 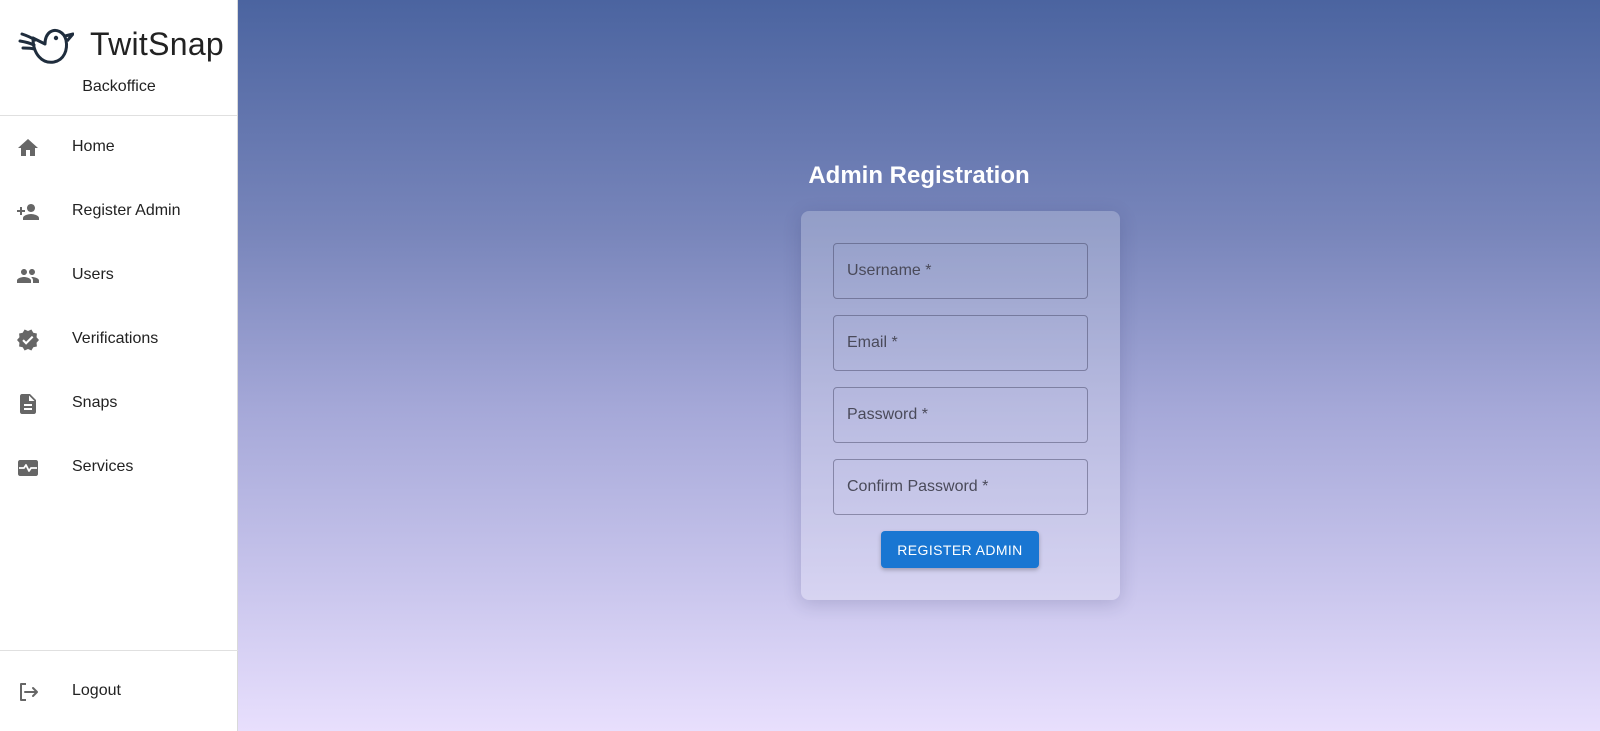 I want to click on home-icon, so click(x=28, y=147).